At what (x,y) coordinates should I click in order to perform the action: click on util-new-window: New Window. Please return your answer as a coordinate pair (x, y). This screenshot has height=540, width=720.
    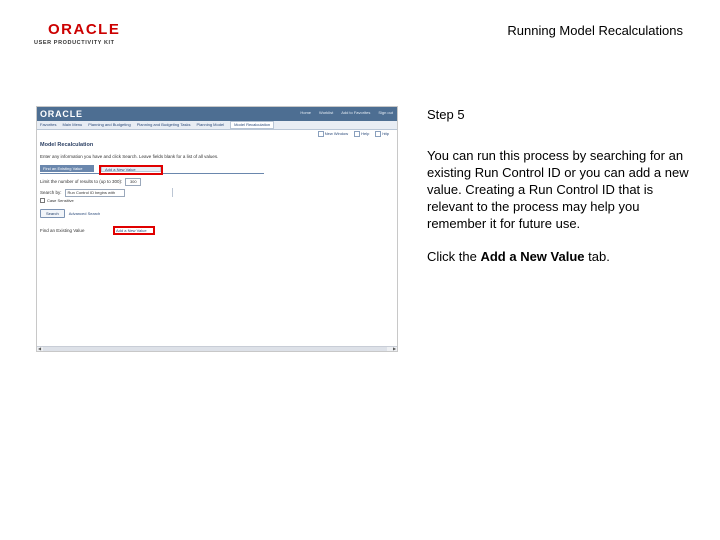
    Looking at the image, I should click on (333, 134).